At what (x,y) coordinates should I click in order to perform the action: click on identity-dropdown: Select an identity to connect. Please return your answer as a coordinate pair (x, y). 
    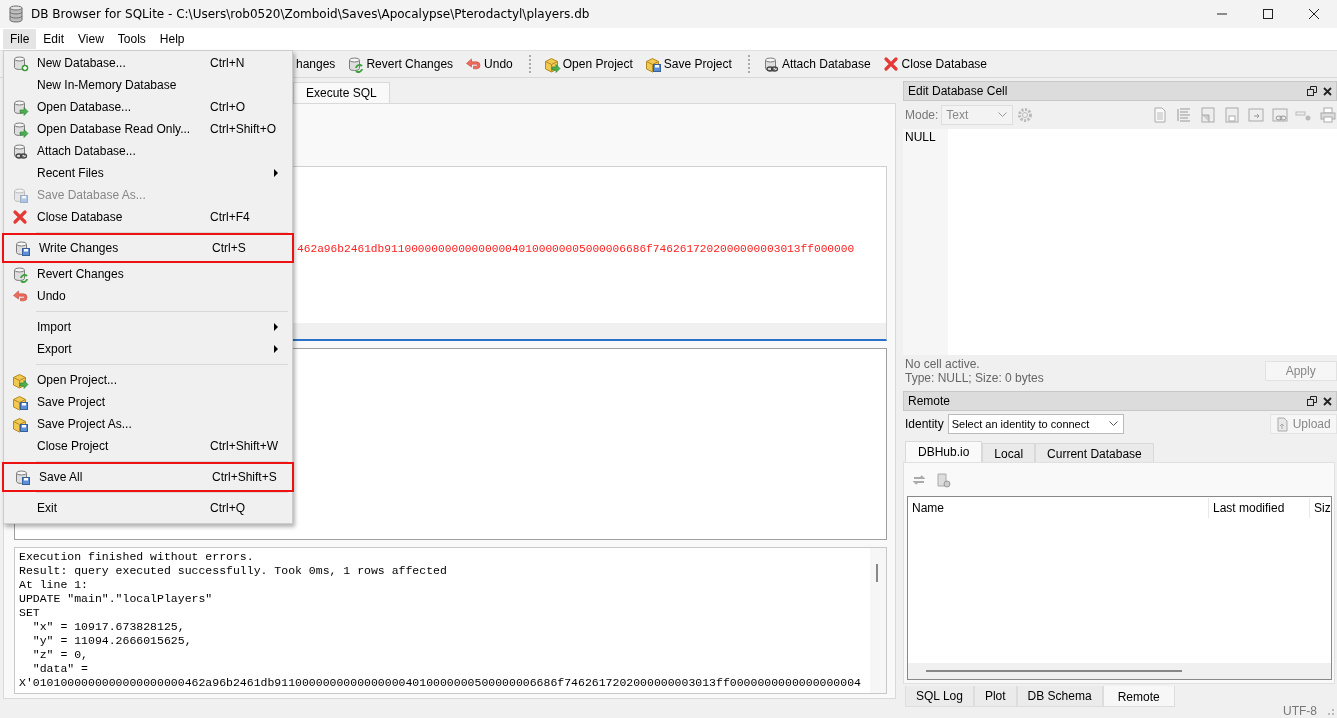
    Looking at the image, I should click on (1035, 424).